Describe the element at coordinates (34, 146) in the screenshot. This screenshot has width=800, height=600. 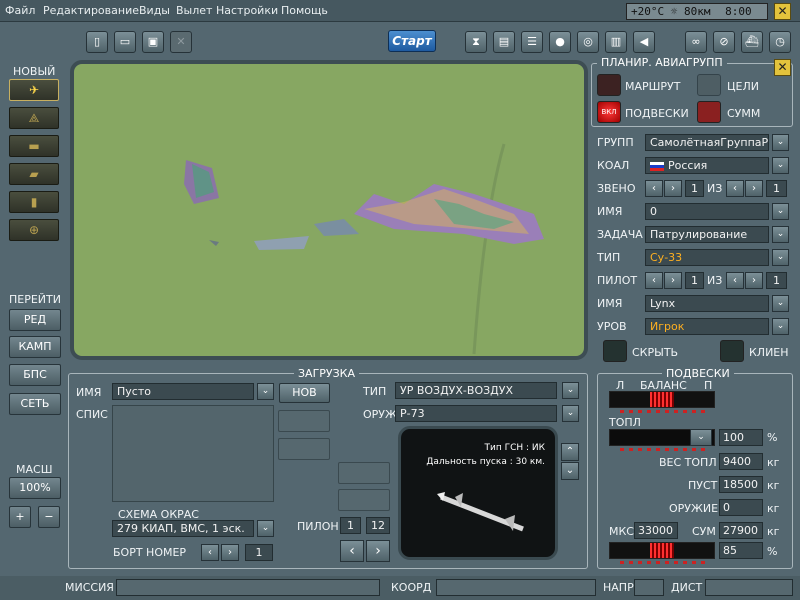
I see `unit-ship-button: ▬` at that location.